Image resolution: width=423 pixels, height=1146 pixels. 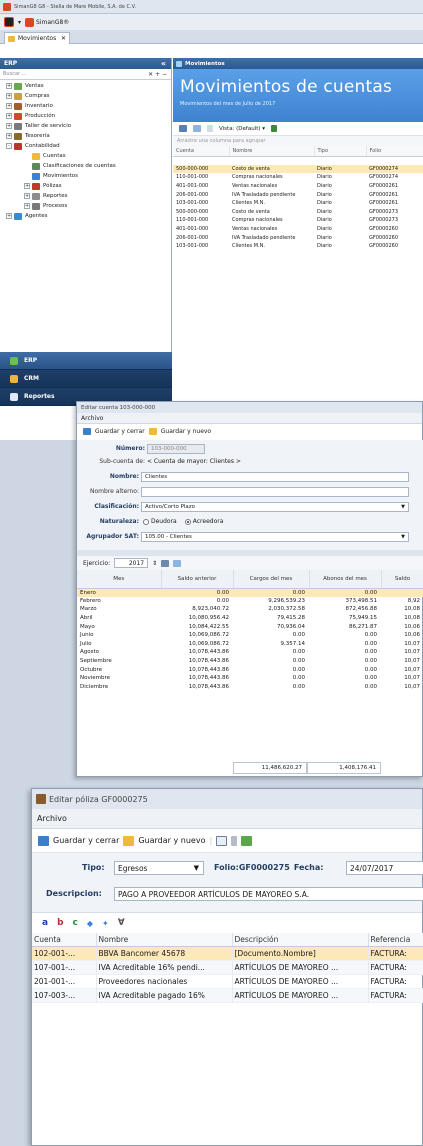 I want to click on app-menu-icon, so click(x=9, y=22).